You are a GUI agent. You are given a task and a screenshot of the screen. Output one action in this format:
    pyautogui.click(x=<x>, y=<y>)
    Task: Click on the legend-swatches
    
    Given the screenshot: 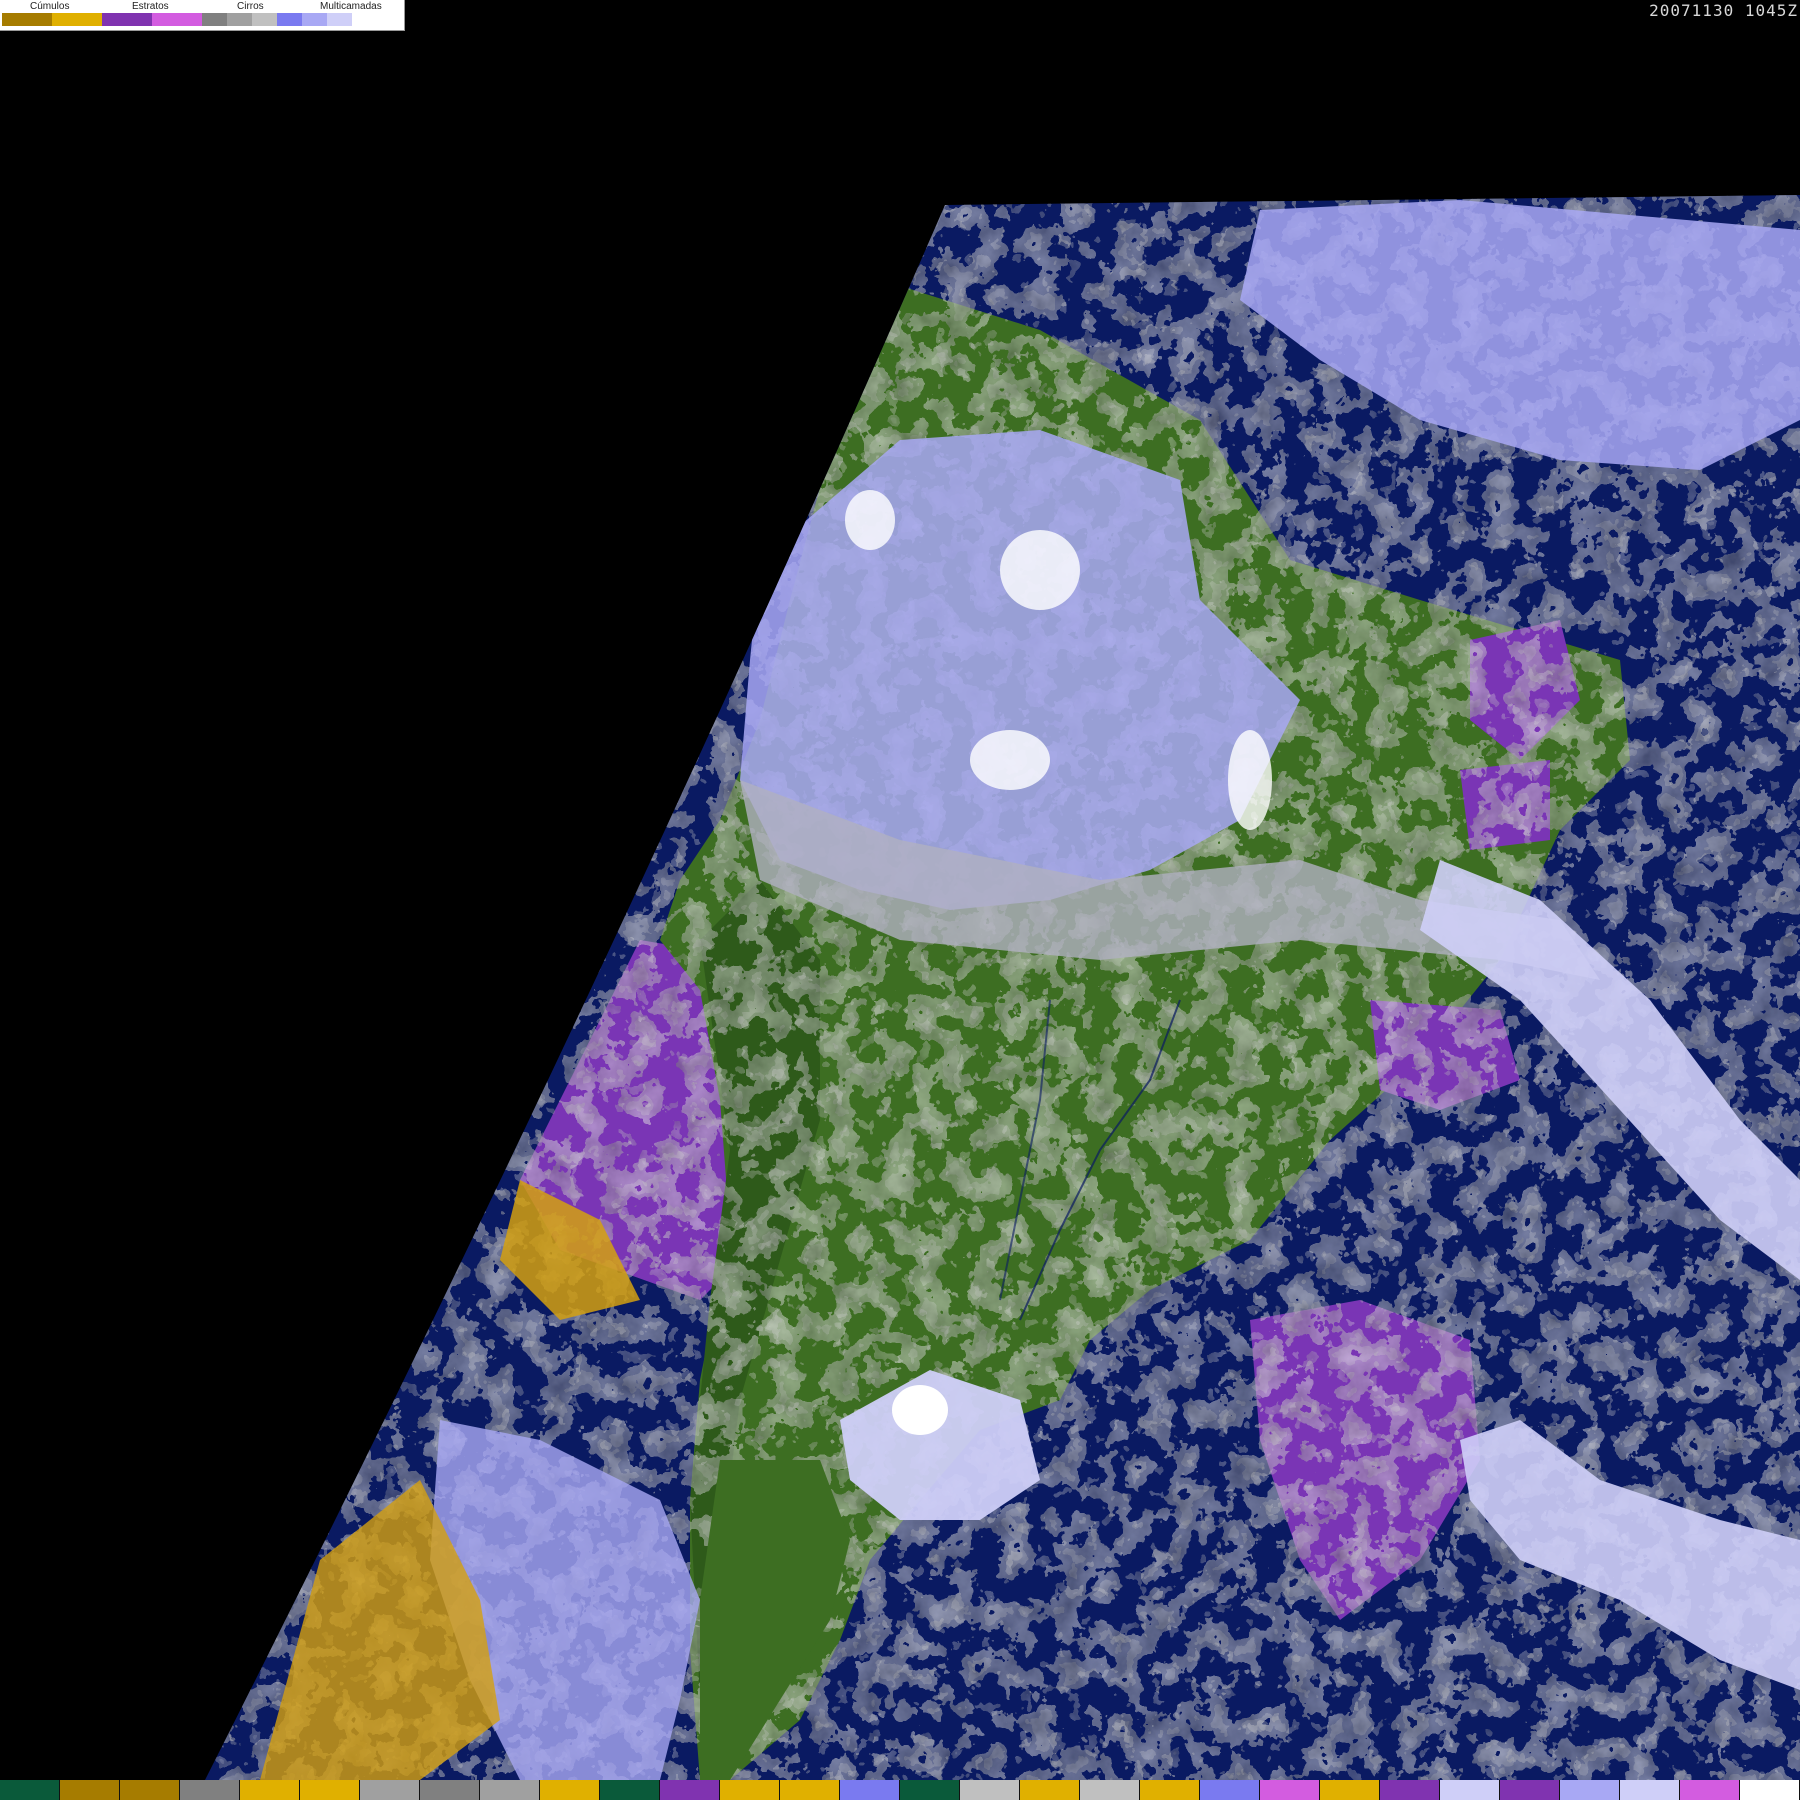 What is the action you would take?
    pyautogui.click(x=189, y=19)
    